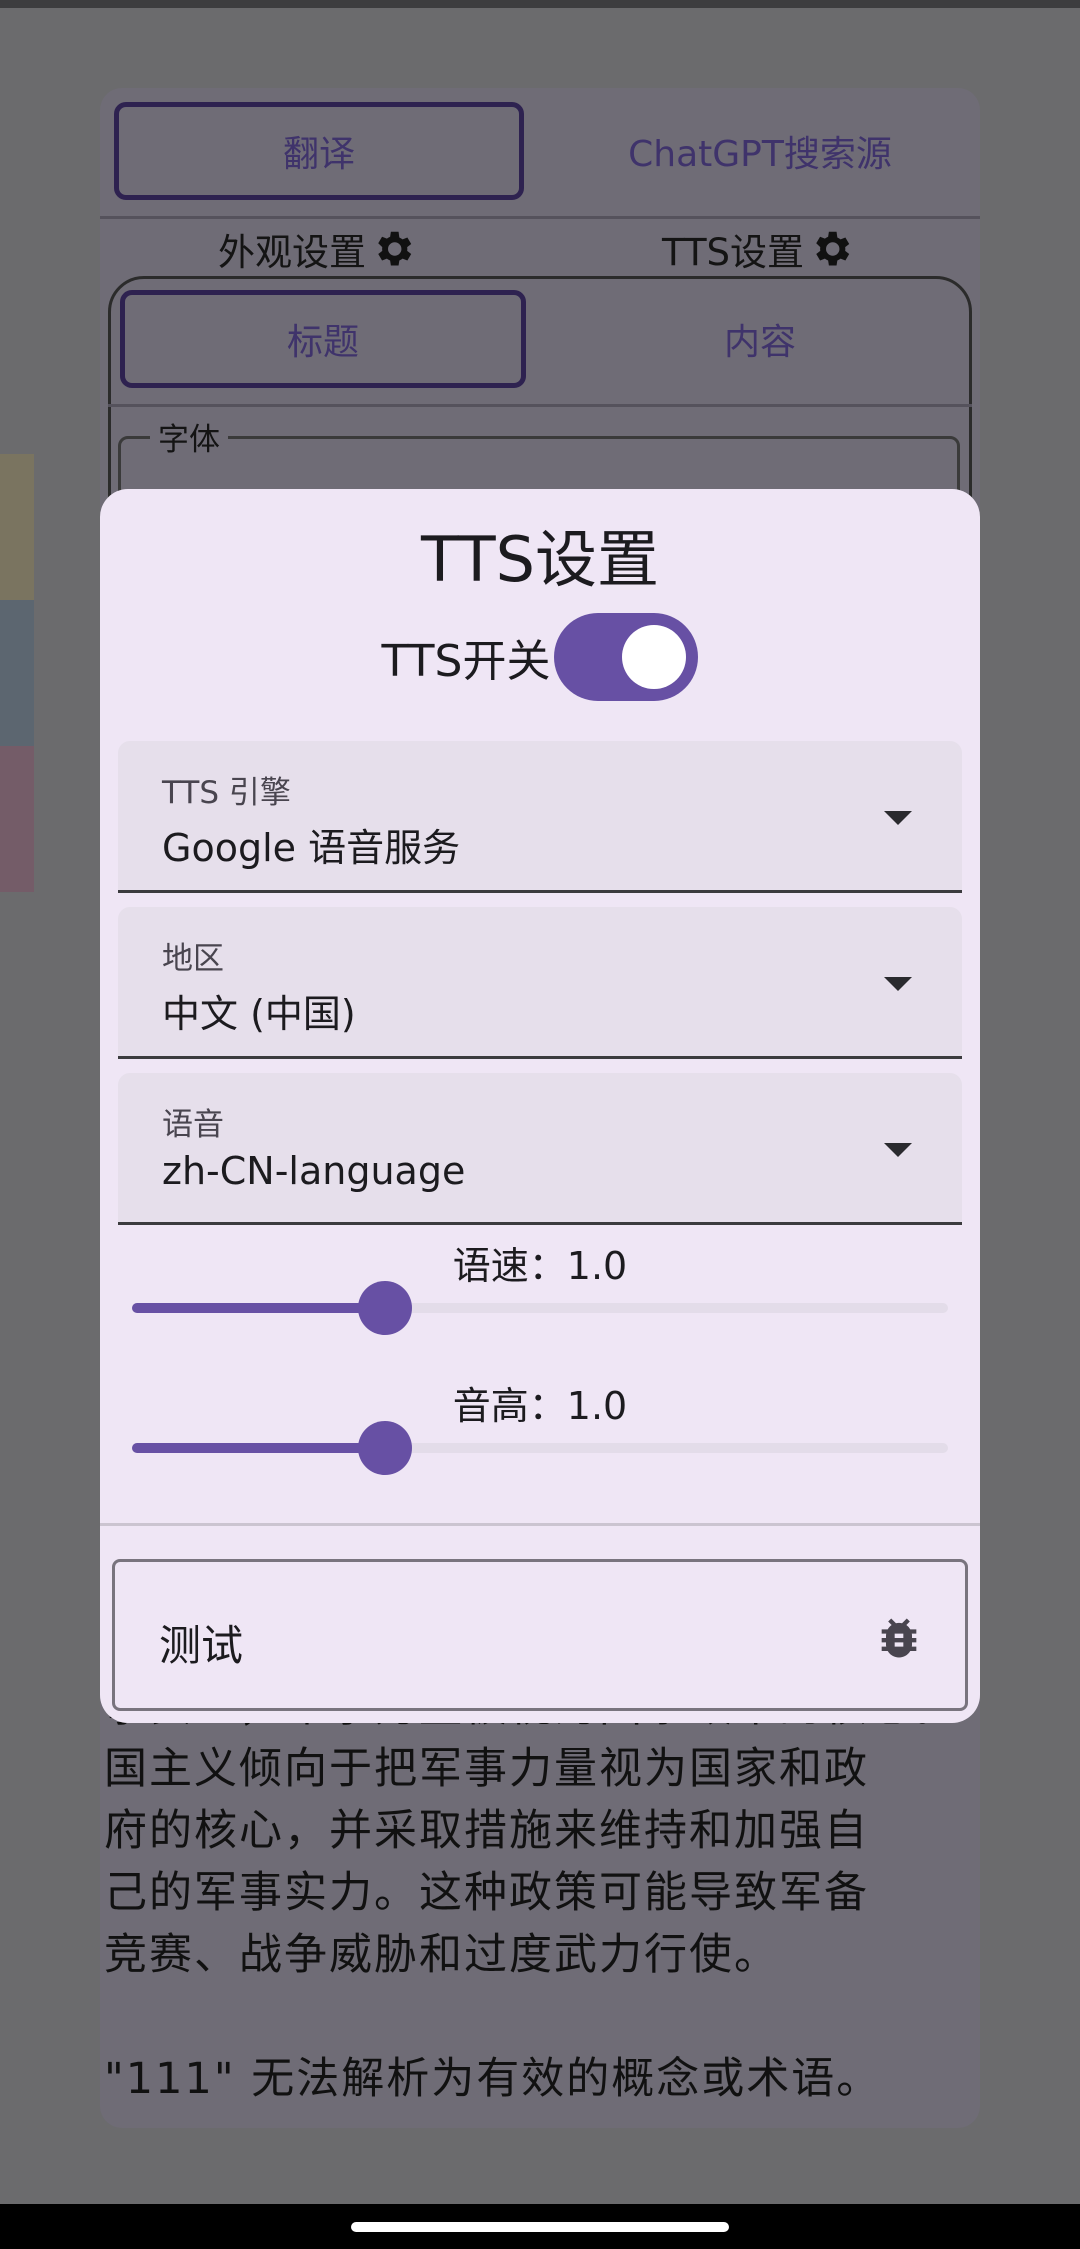 This screenshot has height=2249, width=1080. I want to click on pitch-label: 音高：1.0, so click(540, 1406).